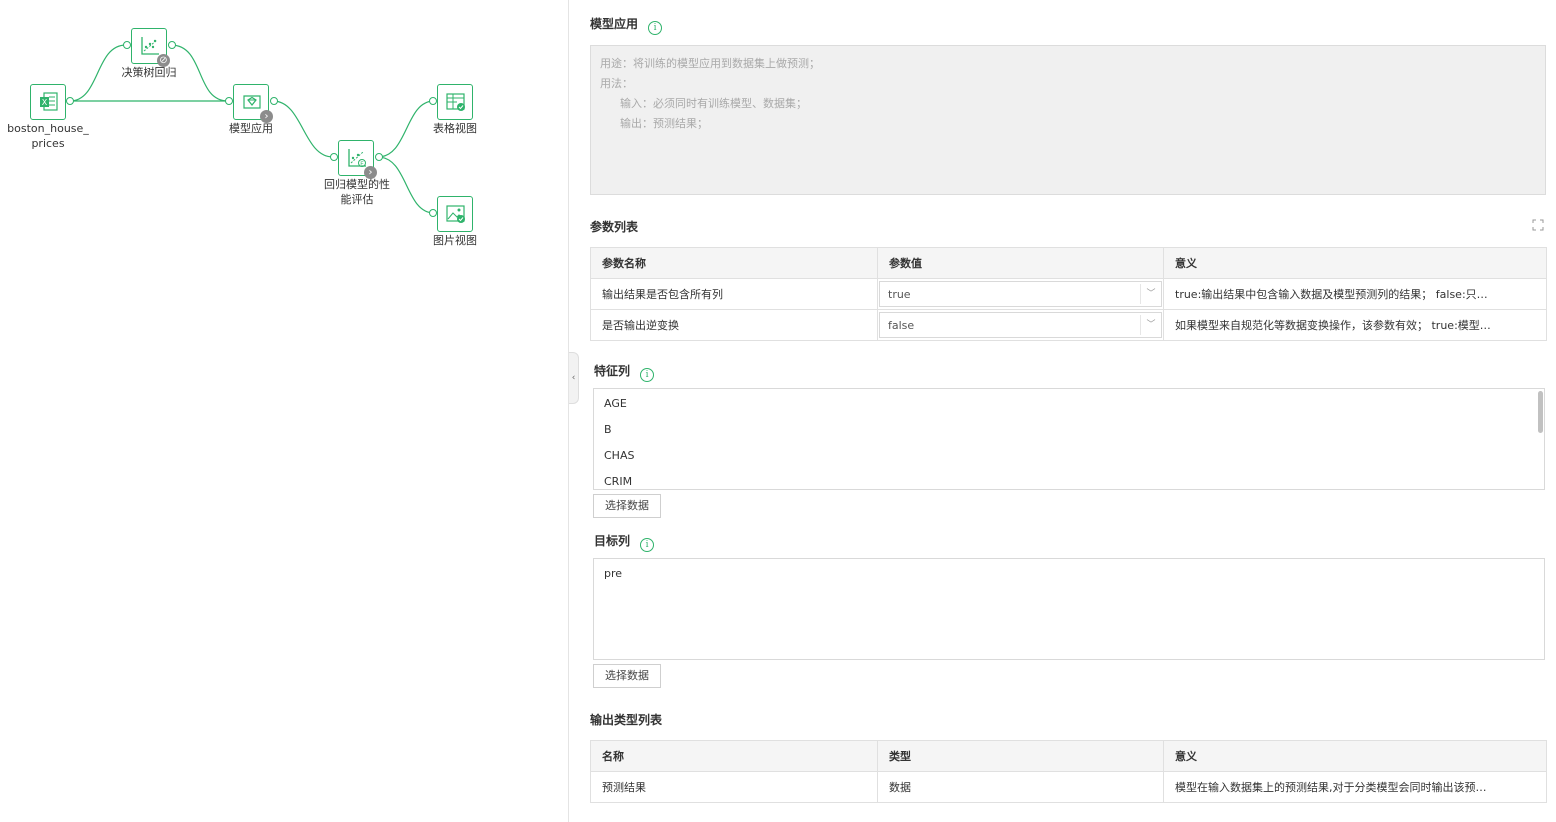 This screenshot has width=1556, height=822. I want to click on node-label-regression-evaluation: 回归模型的性 能评估, so click(357, 192).